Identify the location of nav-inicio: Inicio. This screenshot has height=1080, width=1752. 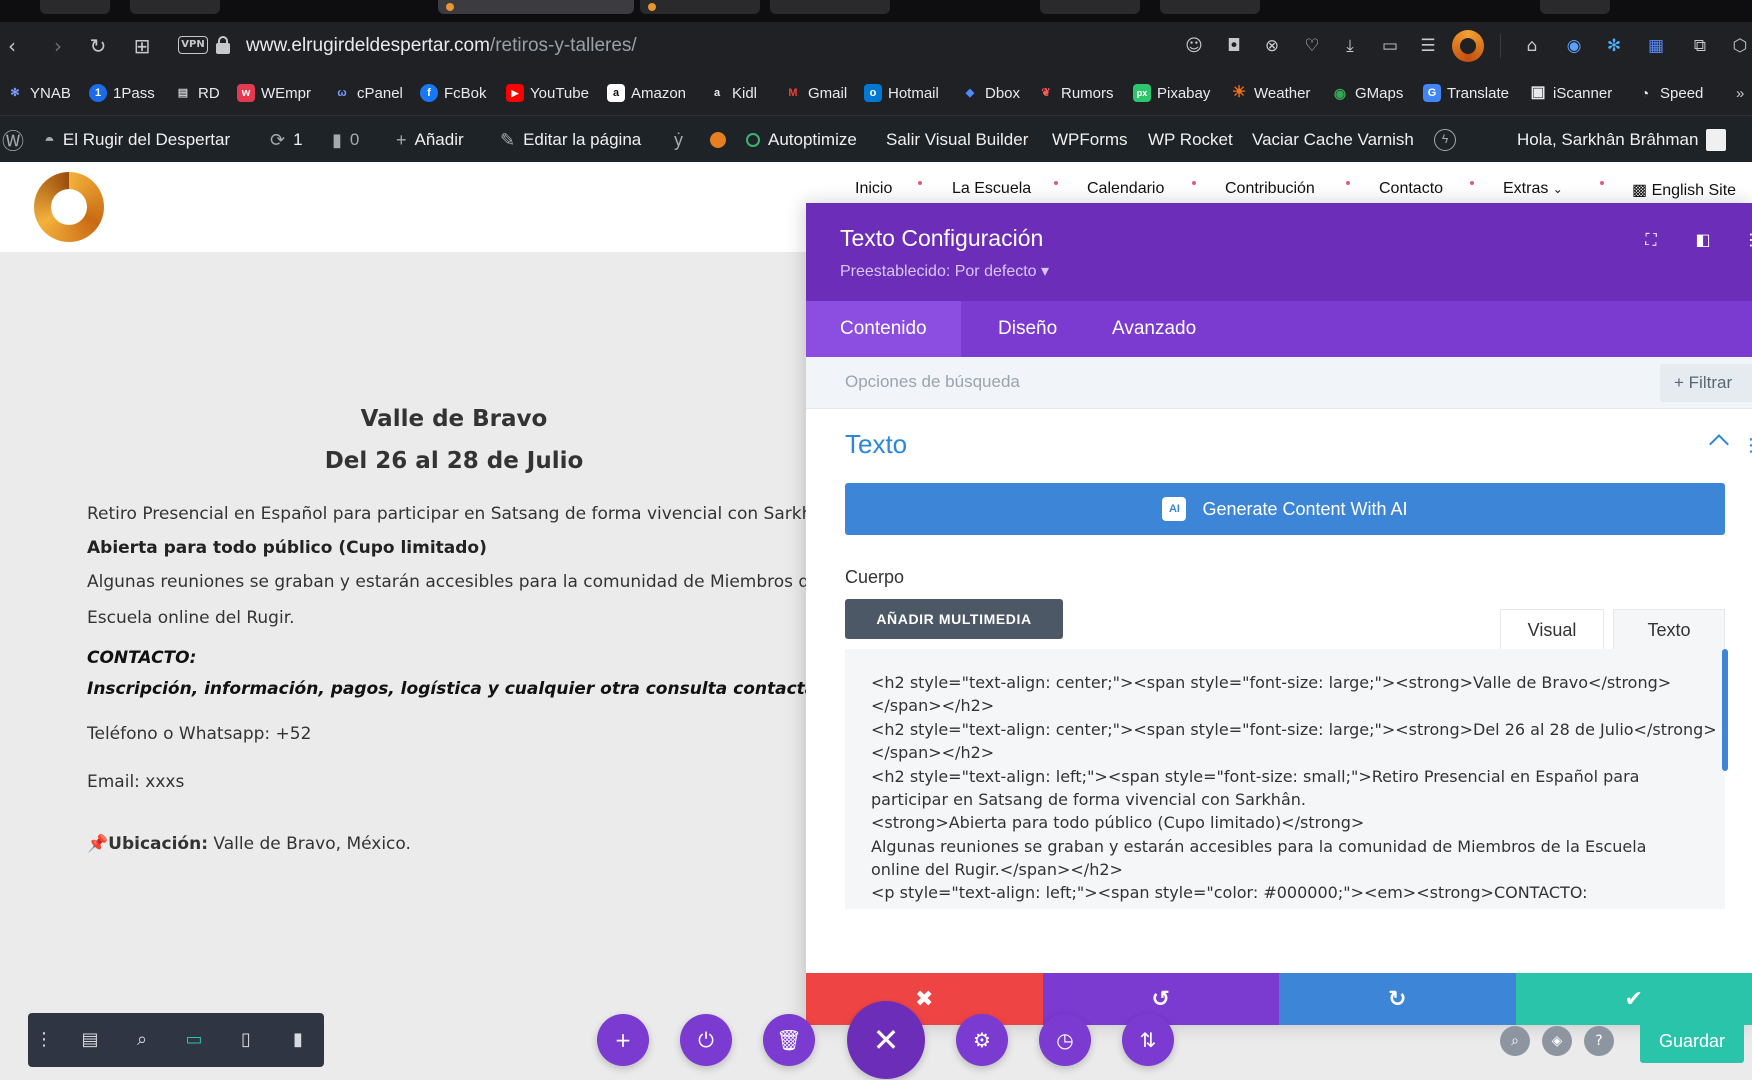
(873, 191).